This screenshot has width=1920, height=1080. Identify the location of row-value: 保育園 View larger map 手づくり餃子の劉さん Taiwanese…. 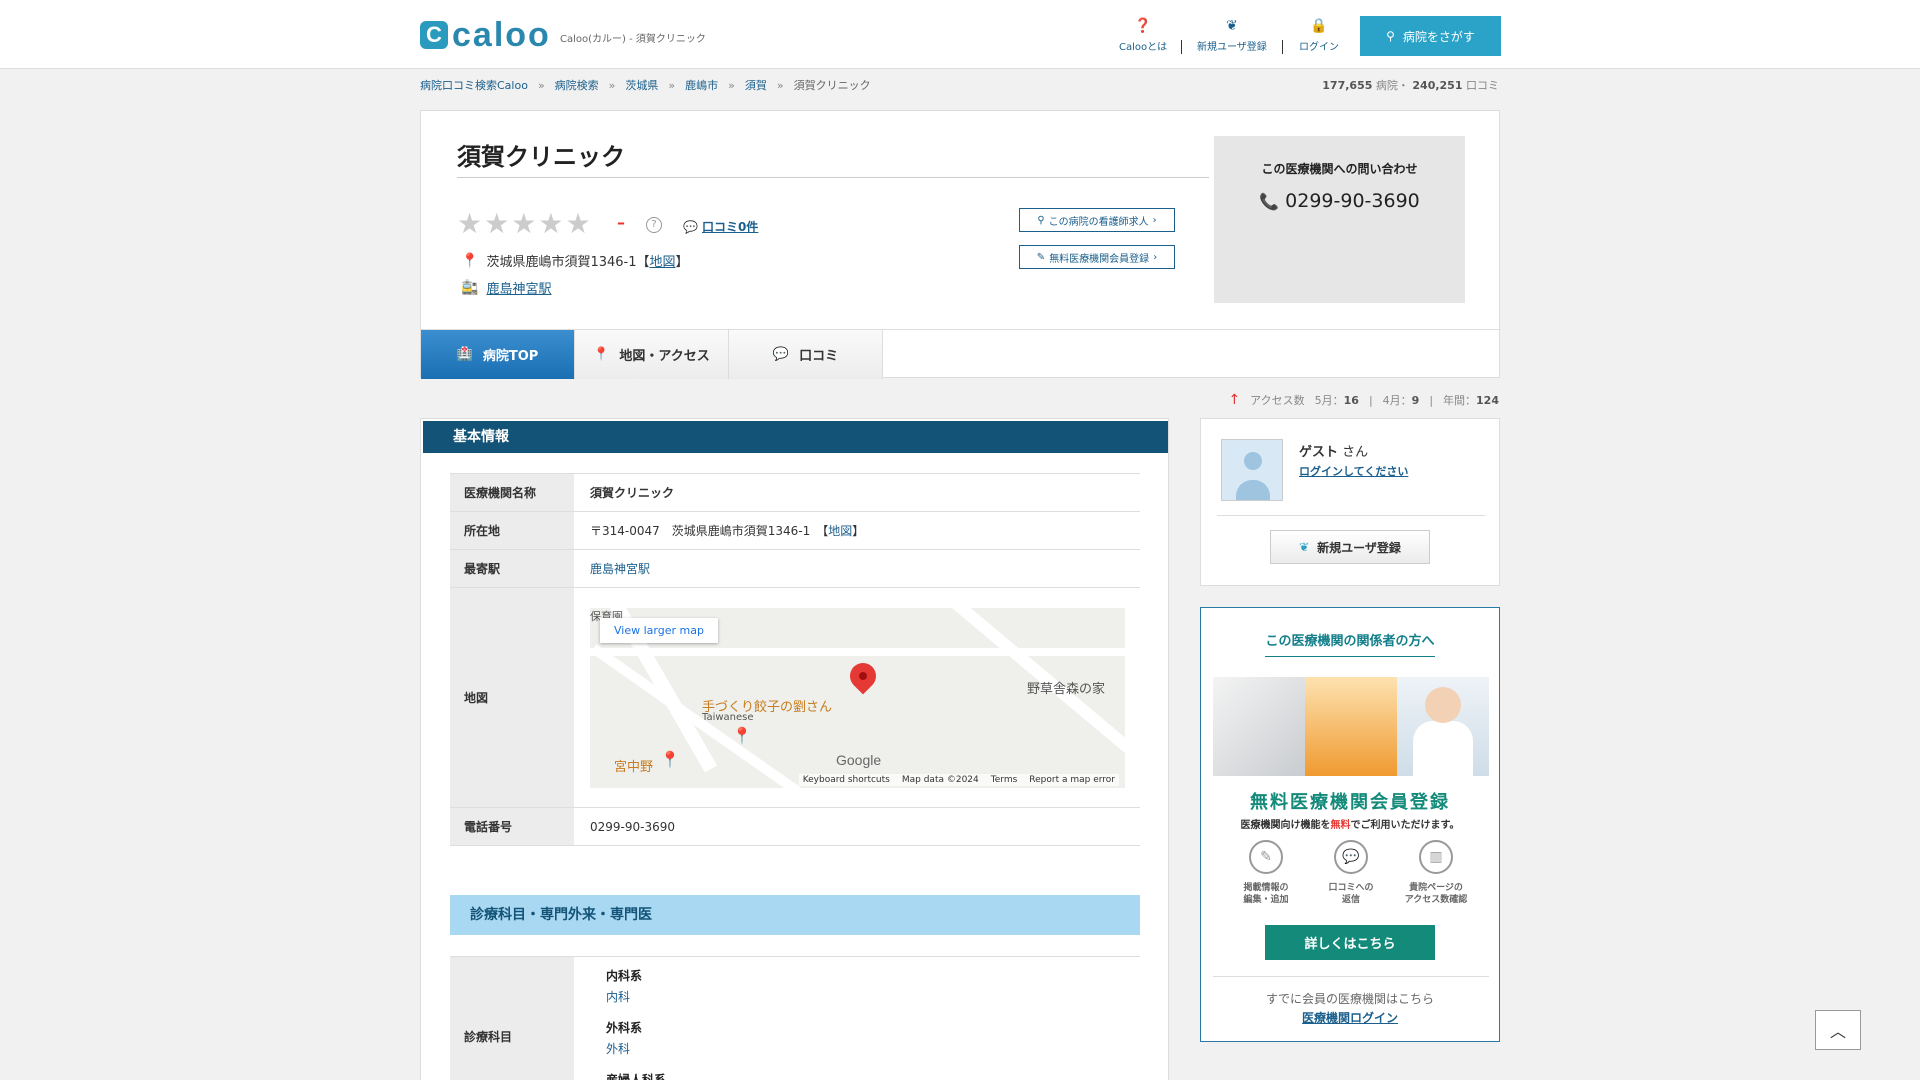
(857, 697).